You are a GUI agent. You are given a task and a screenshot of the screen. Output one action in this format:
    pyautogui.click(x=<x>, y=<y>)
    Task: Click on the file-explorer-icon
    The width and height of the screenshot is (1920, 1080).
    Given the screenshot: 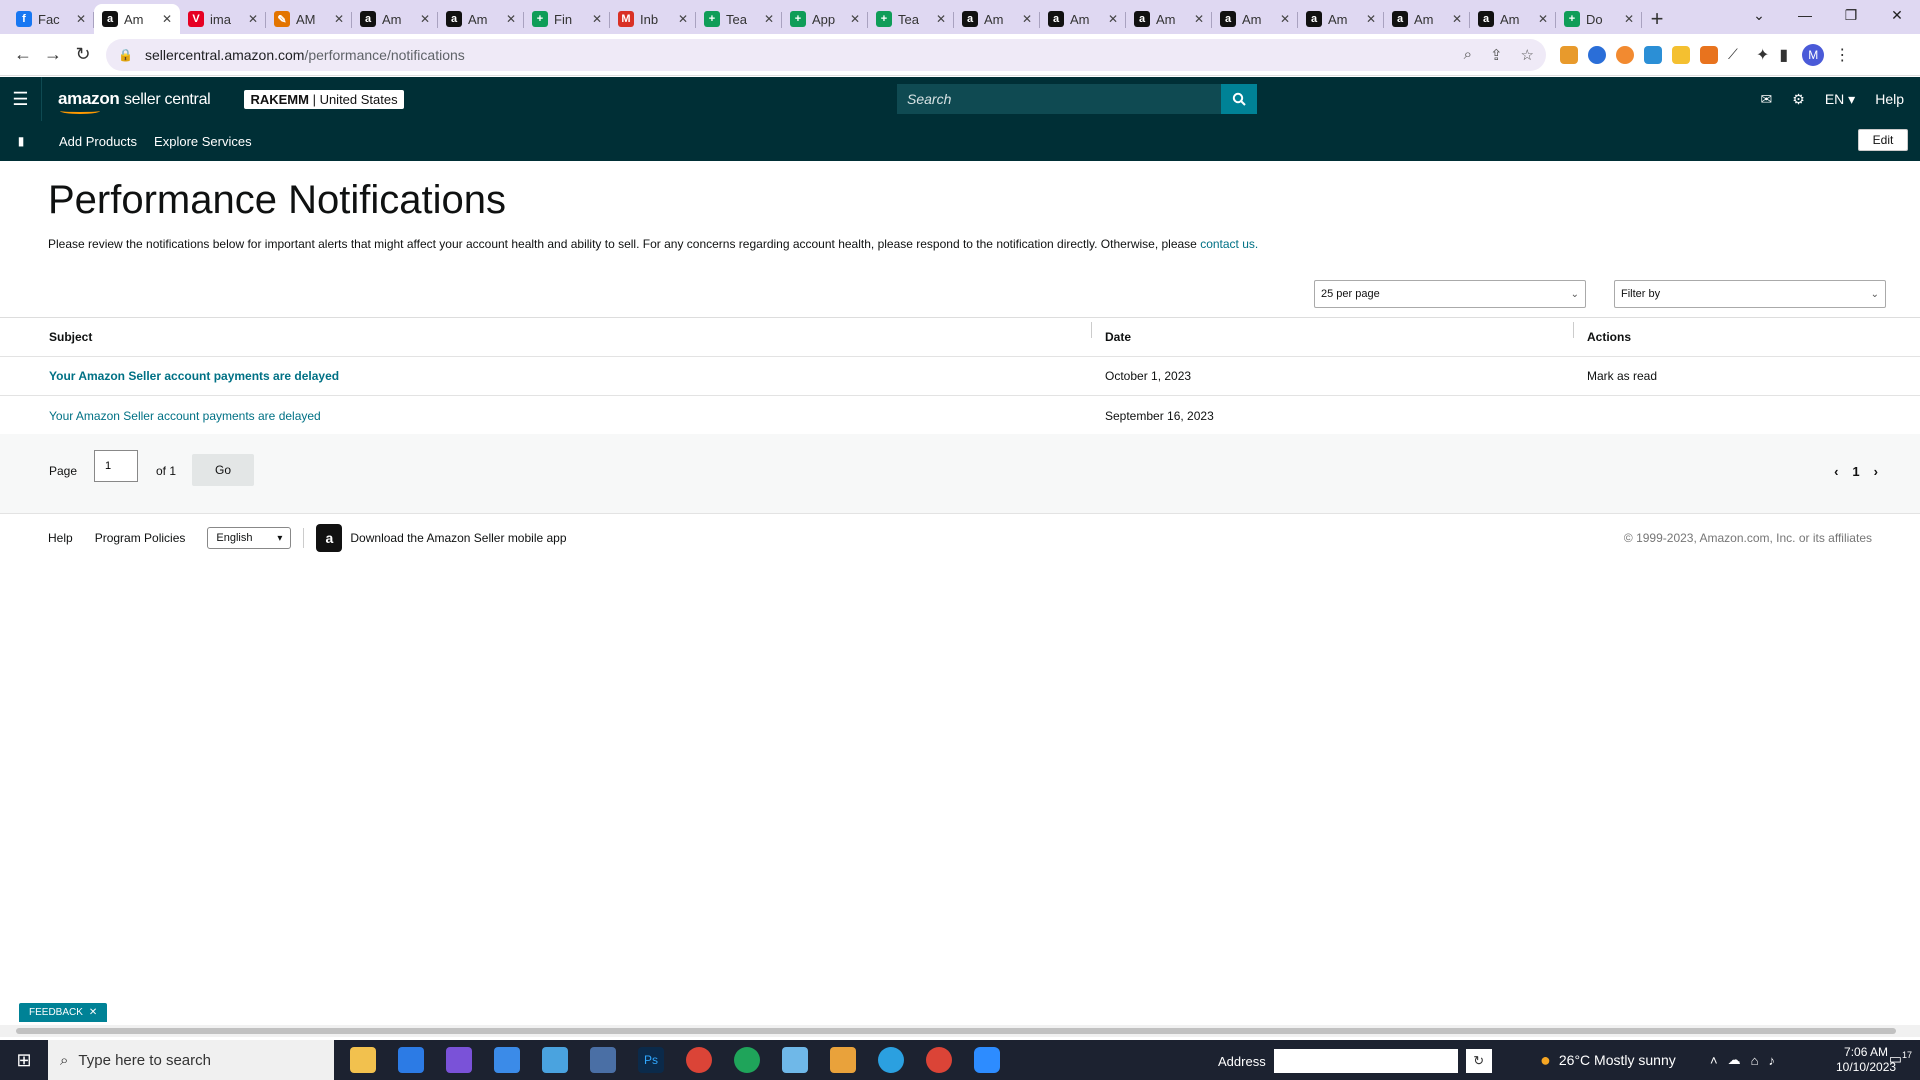 What is the action you would take?
    pyautogui.click(x=363, y=1060)
    